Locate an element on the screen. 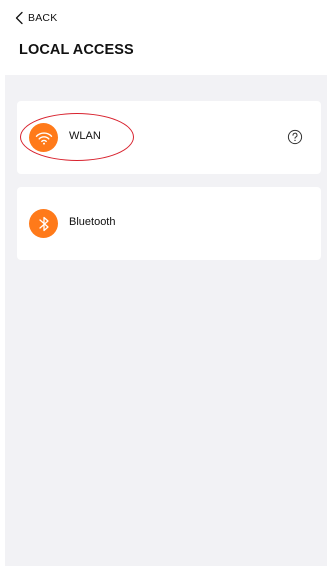 The width and height of the screenshot is (327, 566). bluetooth-icon is located at coordinates (43, 223).